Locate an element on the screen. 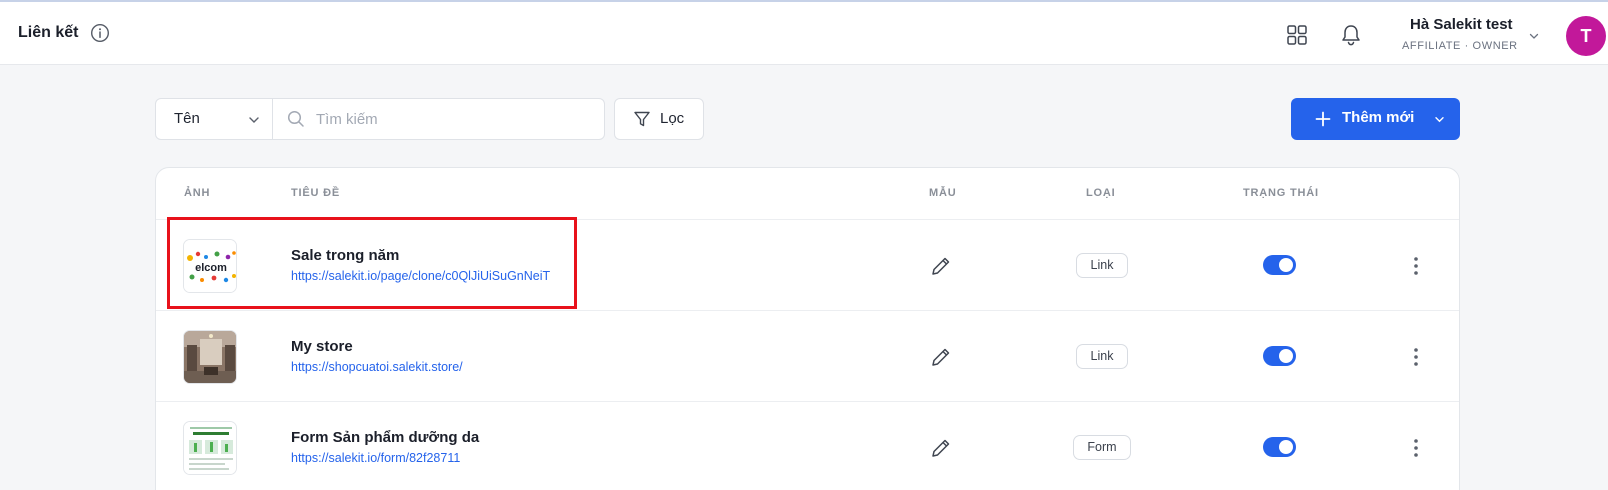  add-new-label: Thêm mới is located at coordinates (1378, 117).